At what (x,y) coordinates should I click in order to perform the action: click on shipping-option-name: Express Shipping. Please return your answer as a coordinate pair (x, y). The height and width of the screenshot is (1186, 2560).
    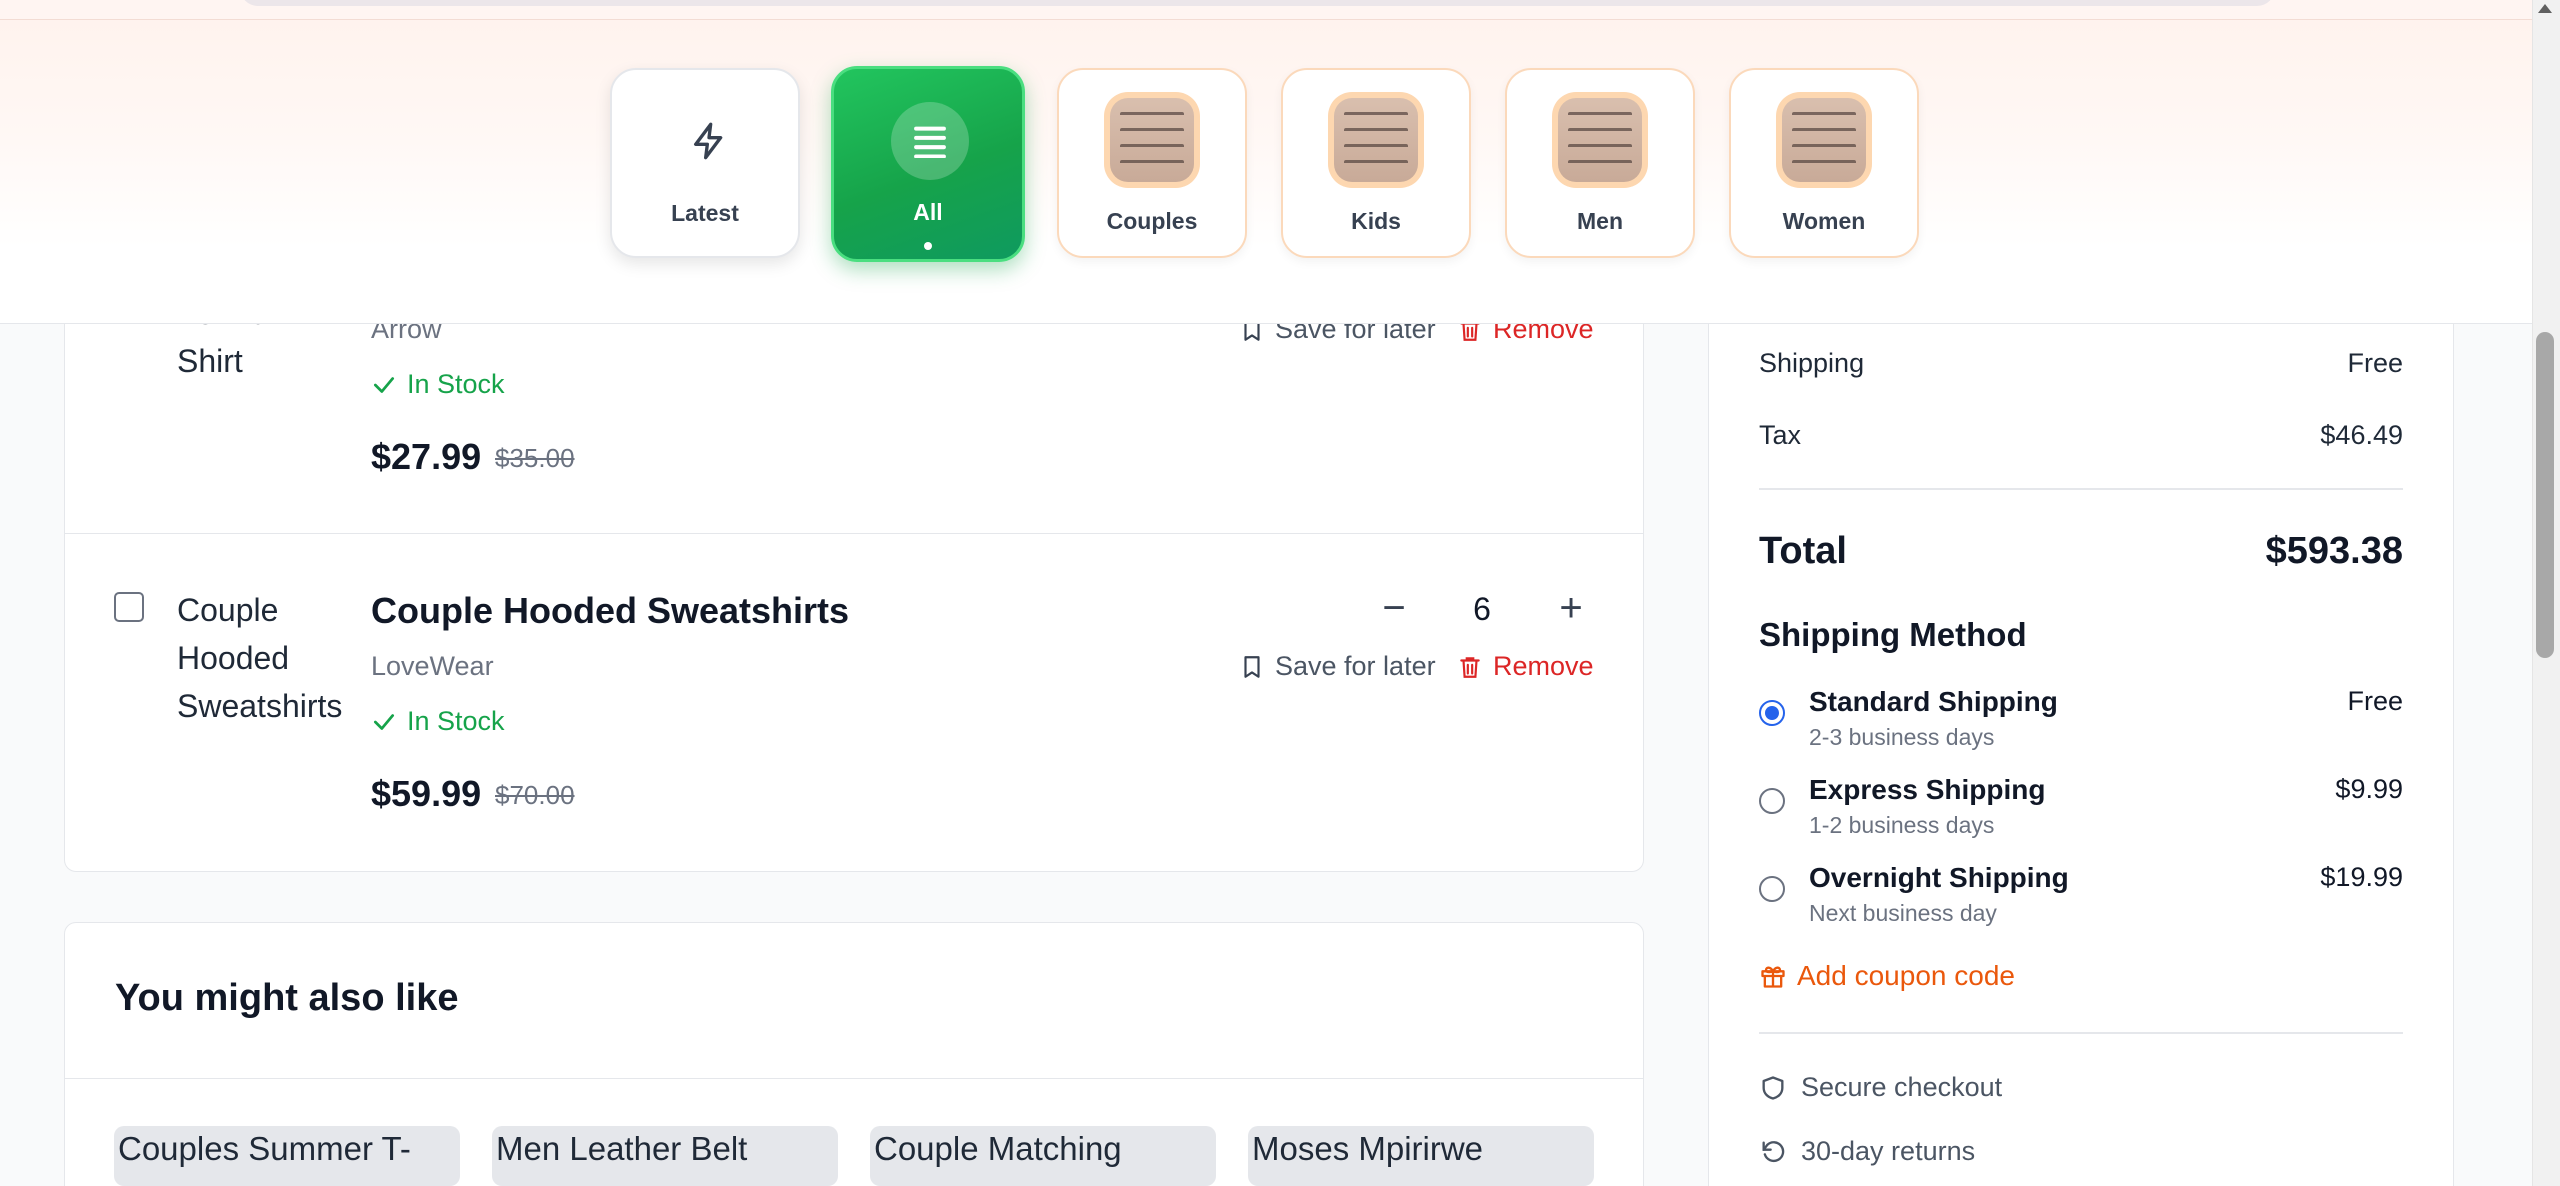
    Looking at the image, I should click on (1927, 789).